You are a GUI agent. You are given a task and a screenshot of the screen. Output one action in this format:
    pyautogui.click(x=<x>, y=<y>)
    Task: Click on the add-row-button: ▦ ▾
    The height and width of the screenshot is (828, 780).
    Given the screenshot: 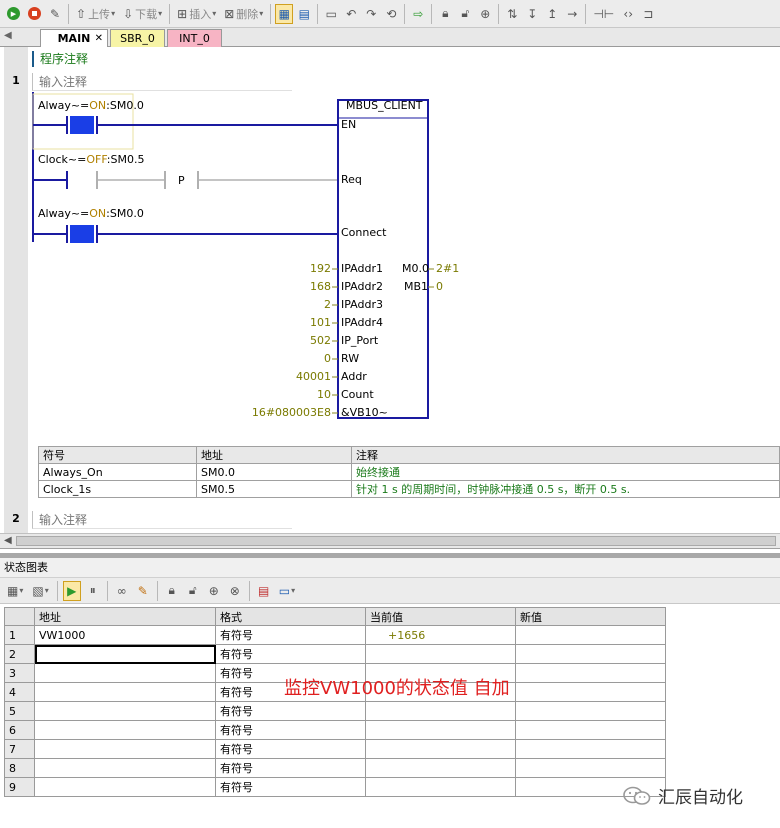 What is the action you would take?
    pyautogui.click(x=15, y=591)
    